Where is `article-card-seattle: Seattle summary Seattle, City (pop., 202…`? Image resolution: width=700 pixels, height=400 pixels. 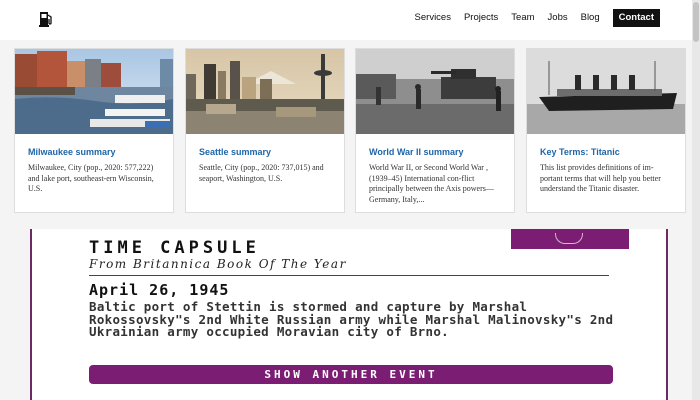
article-card-seattle: Seattle summary Seattle, City (pop., 202… is located at coordinates (265, 130).